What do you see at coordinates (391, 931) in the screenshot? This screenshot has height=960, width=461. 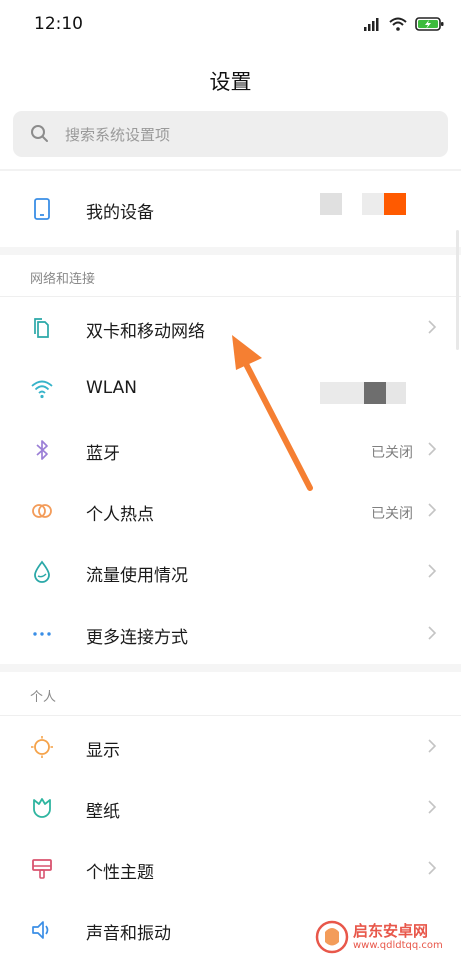 I see `watermark-name: 启东安卓网` at bounding box center [391, 931].